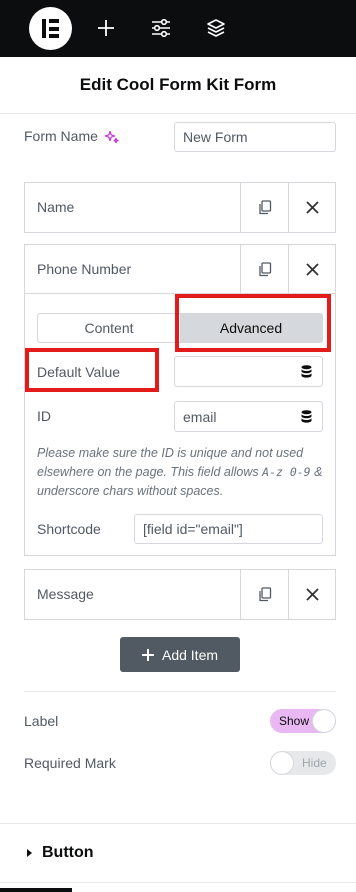 This screenshot has width=356, height=892. I want to click on form-name-input: New Form, so click(255, 137).